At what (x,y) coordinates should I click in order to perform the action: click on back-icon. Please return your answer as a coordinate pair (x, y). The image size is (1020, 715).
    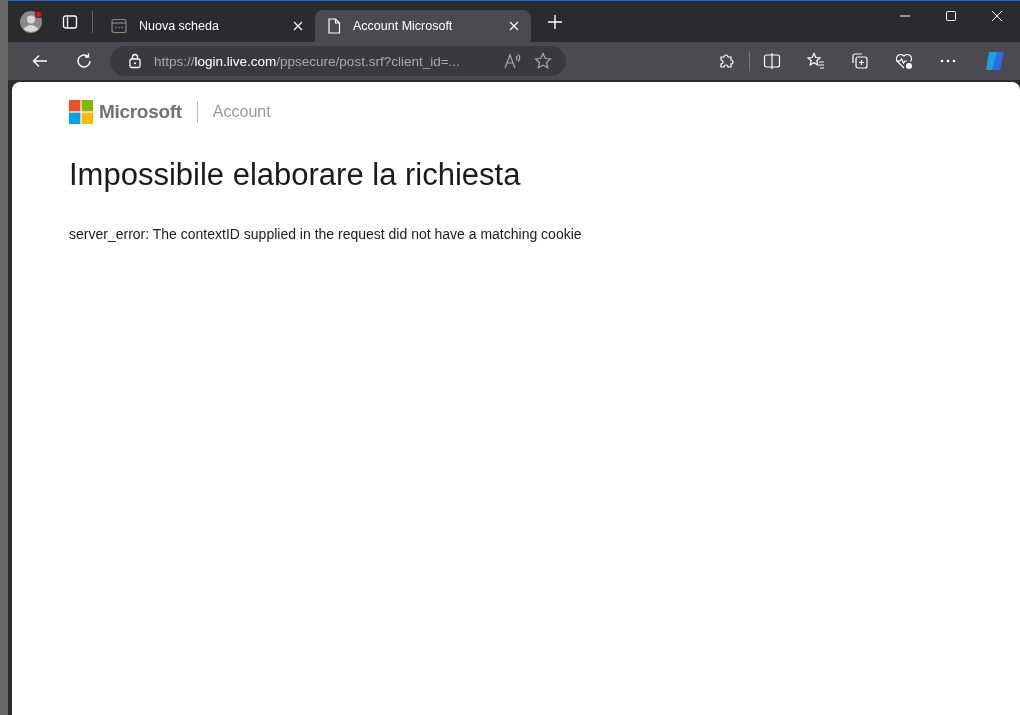
    Looking at the image, I should click on (40, 61).